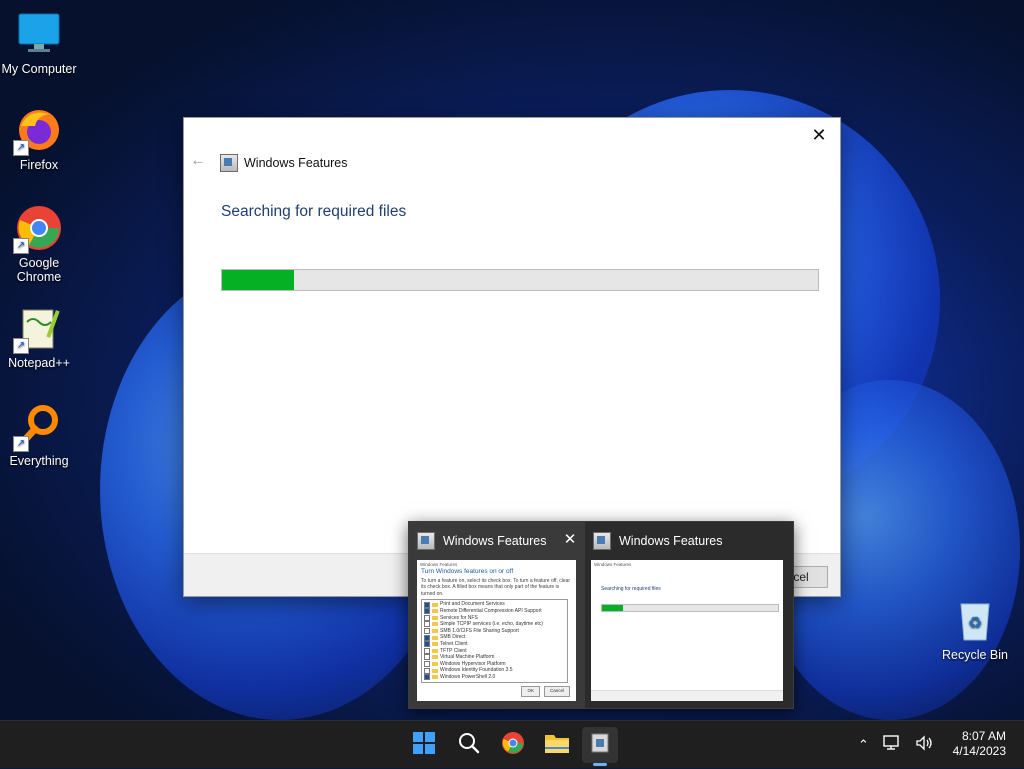 The height and width of the screenshot is (769, 1024). I want to click on chevron-up-icon: ⌃, so click(863, 745).